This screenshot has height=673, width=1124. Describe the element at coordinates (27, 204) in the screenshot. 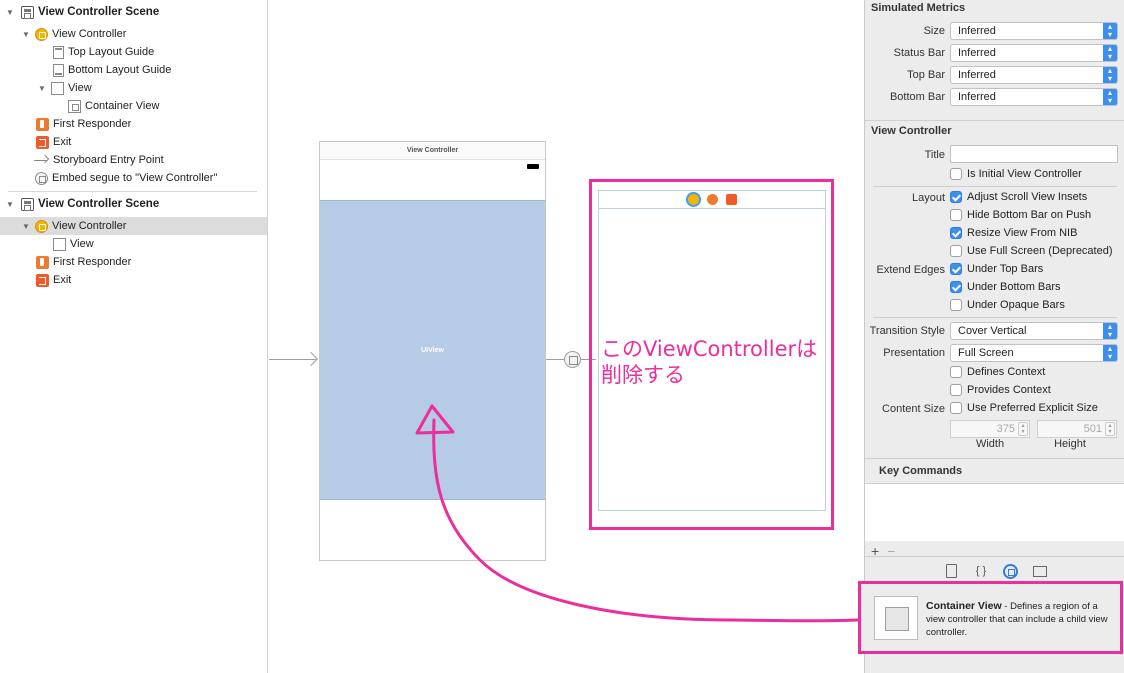

I see `scene-icon` at that location.